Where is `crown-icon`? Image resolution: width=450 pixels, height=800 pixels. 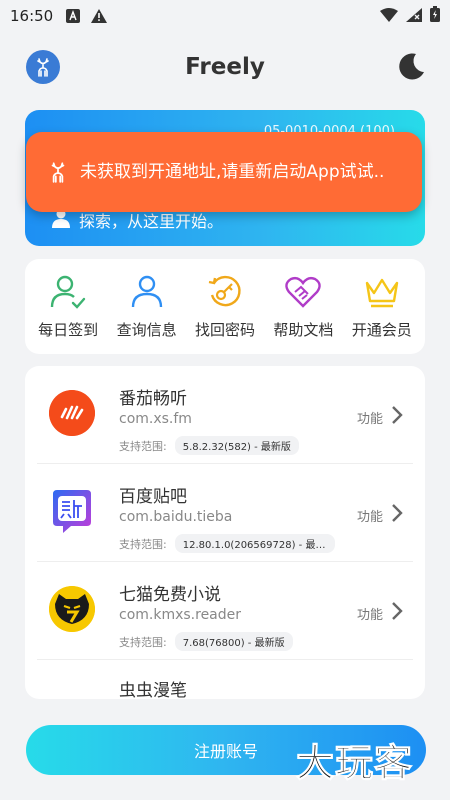 crown-icon is located at coordinates (382, 292).